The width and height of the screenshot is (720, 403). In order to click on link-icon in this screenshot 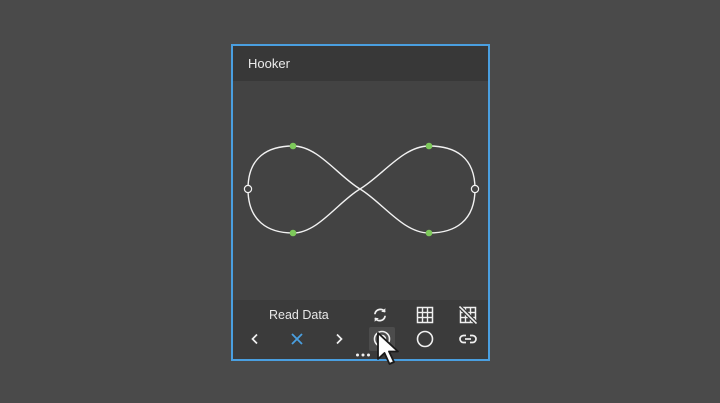, I will do `click(468, 339)`.